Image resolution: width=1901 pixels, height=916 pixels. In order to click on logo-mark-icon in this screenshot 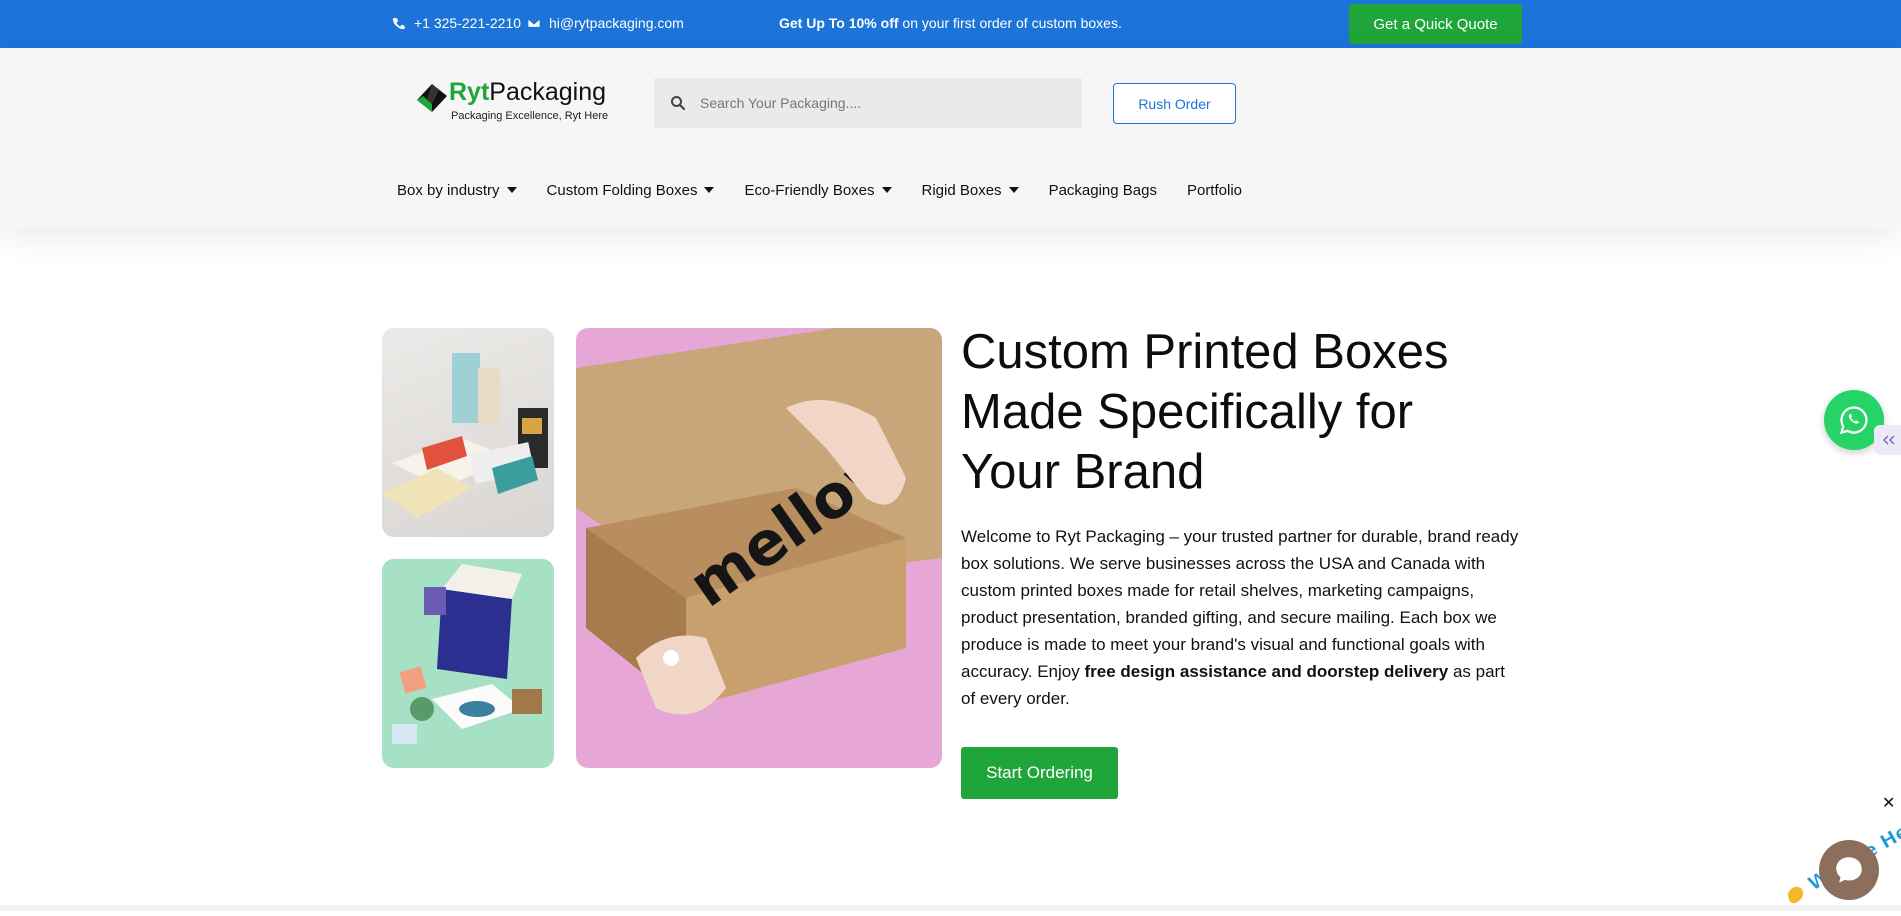, I will do `click(432, 98)`.